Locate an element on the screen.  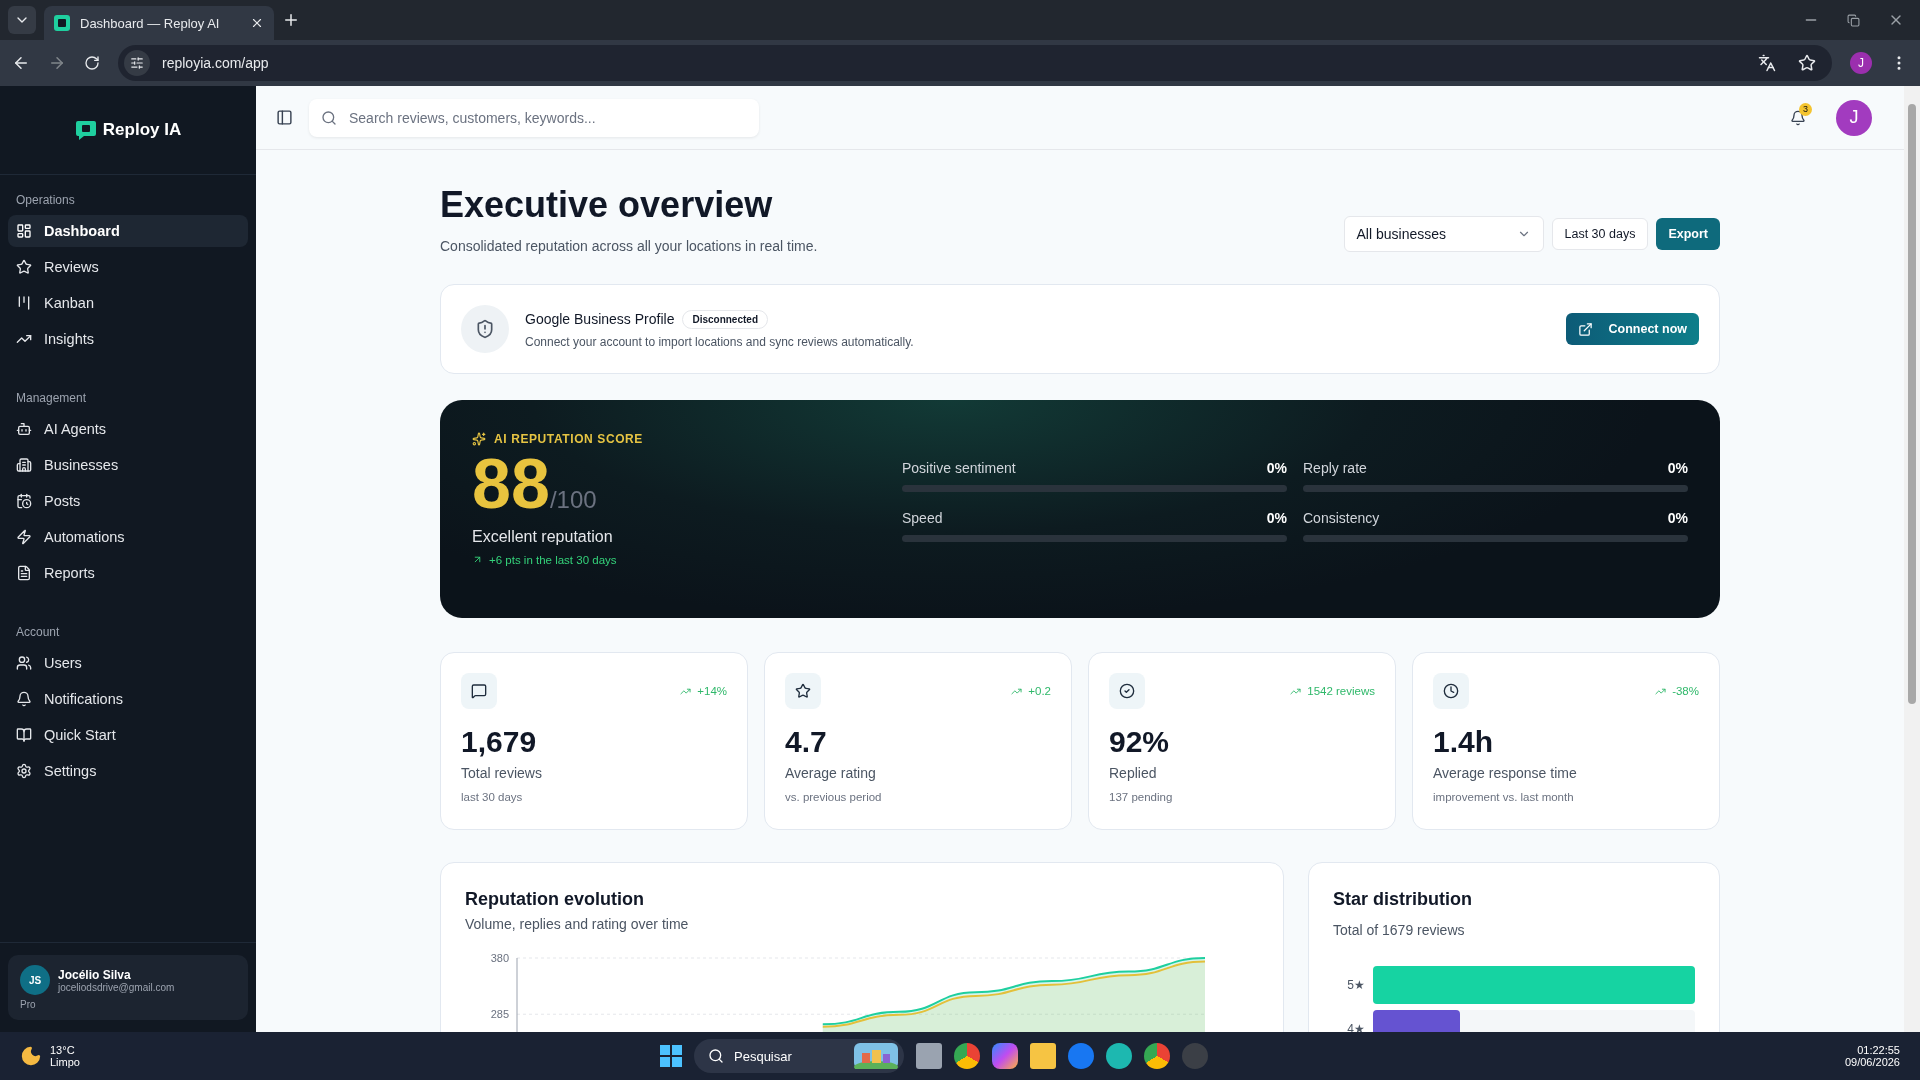
stat-label: Replied is located at coordinates (1133, 773).